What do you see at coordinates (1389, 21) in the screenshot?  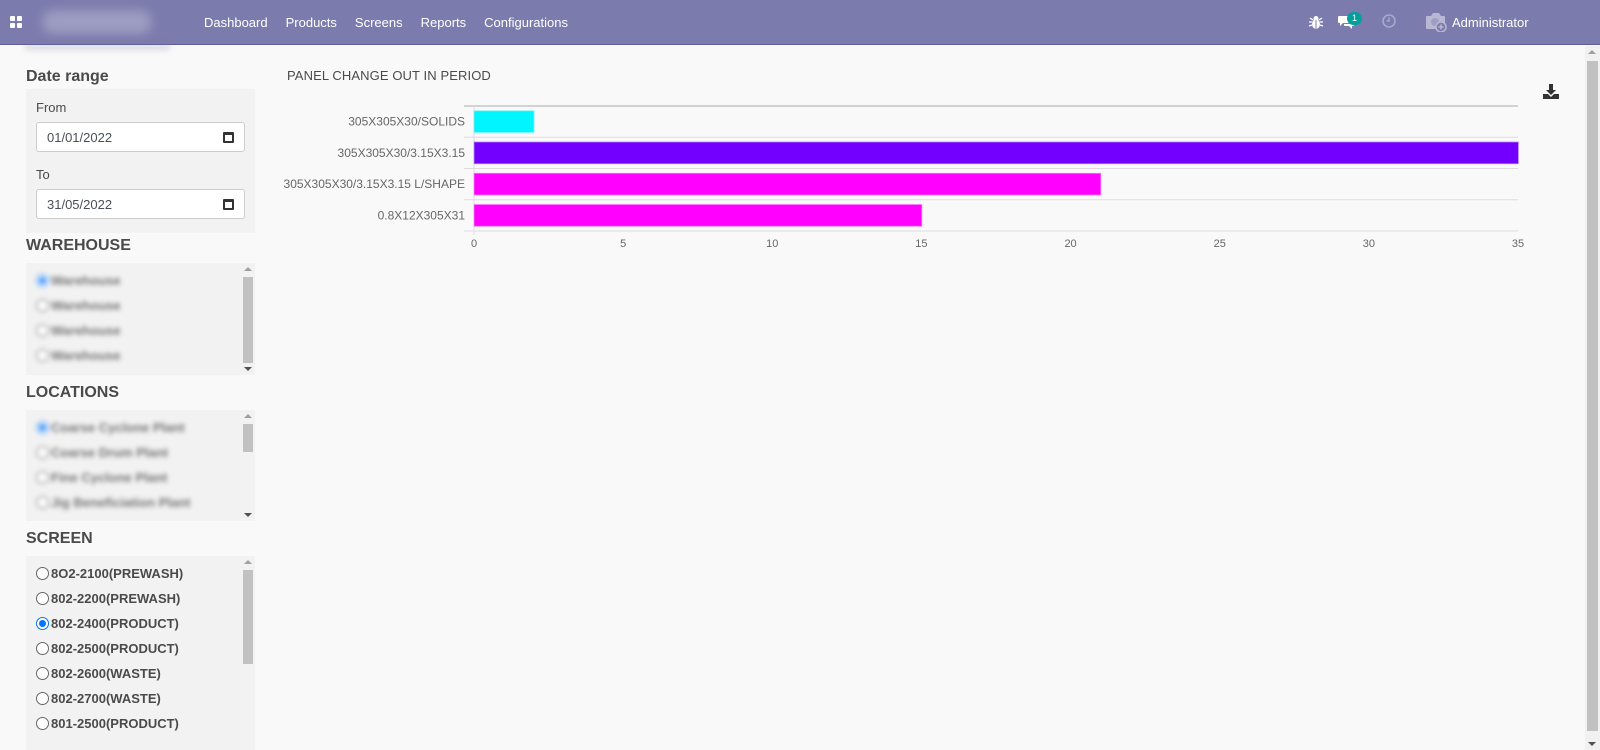 I see `clock-icon` at bounding box center [1389, 21].